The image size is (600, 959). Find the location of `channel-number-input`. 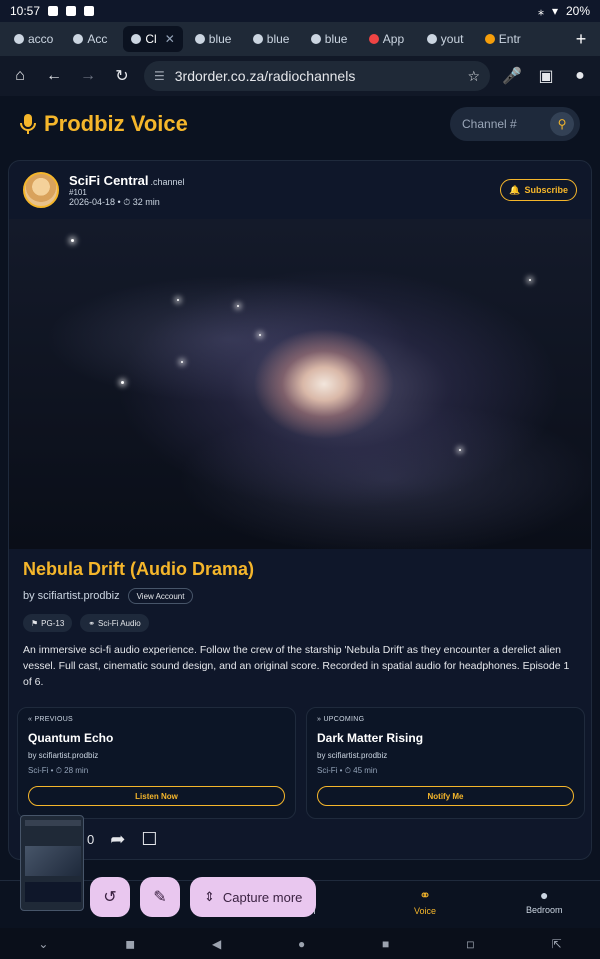

channel-number-input is located at coordinates (506, 124).